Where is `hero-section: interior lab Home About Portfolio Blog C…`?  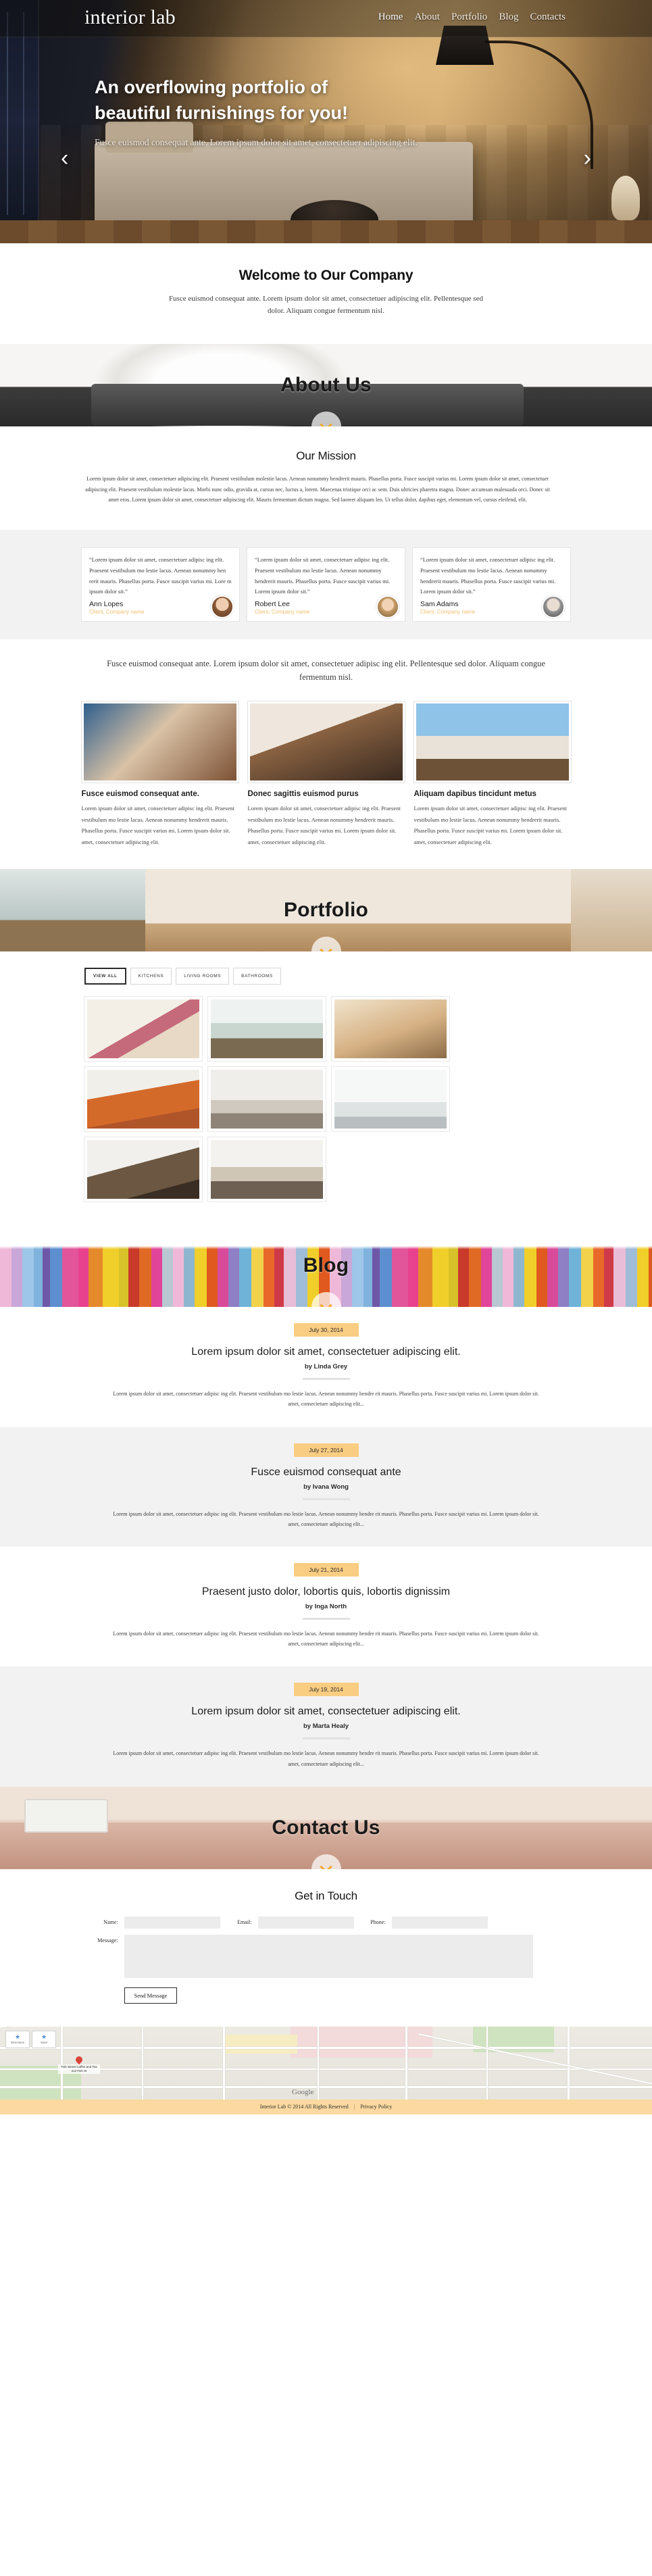 hero-section: interior lab Home About Portfolio Blog C… is located at coordinates (326, 121).